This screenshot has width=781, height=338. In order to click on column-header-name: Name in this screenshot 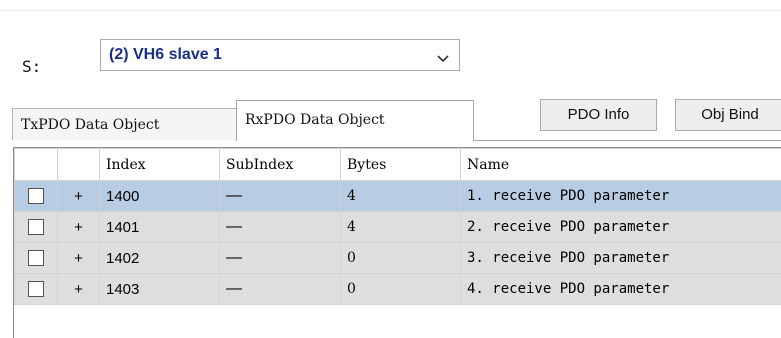, I will do `click(620, 164)`.